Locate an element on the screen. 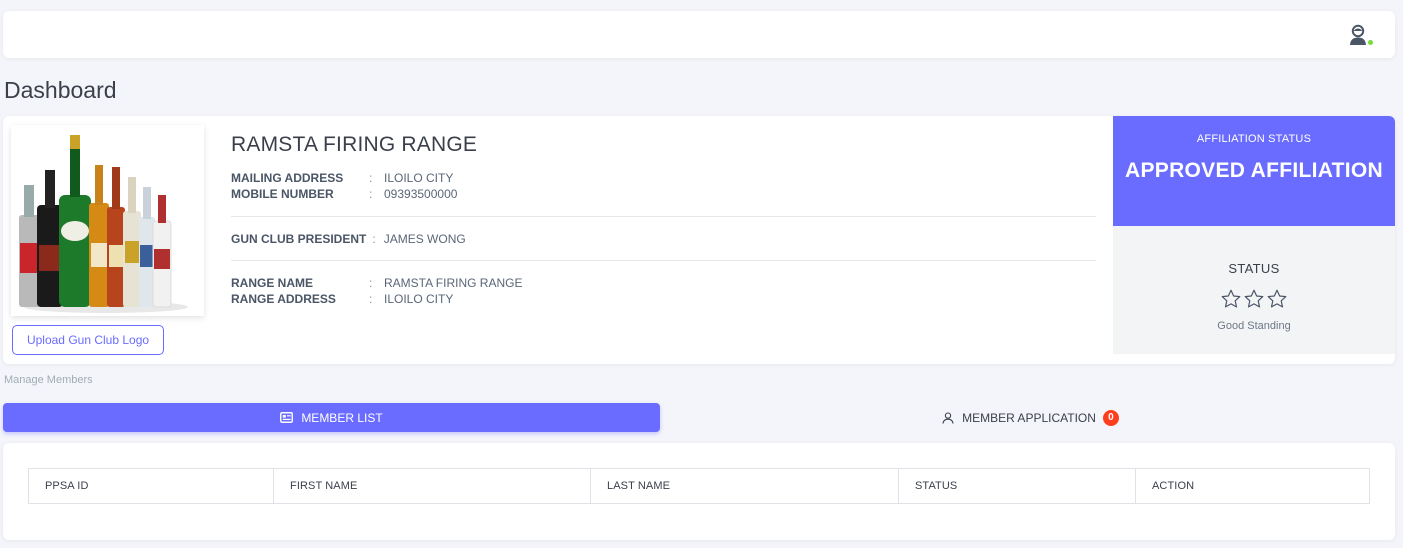  mobile-number-label: MOBILE NUMBER is located at coordinates (282, 194).